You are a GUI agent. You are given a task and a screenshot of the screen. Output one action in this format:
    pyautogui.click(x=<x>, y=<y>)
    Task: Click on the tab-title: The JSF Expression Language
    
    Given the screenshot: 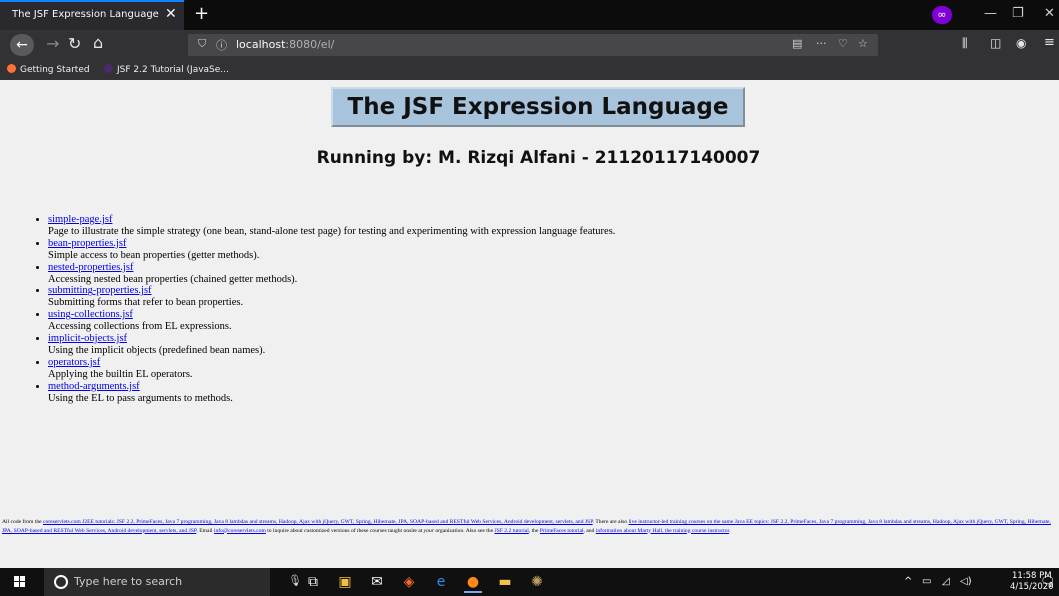 What is the action you would take?
    pyautogui.click(x=85, y=14)
    